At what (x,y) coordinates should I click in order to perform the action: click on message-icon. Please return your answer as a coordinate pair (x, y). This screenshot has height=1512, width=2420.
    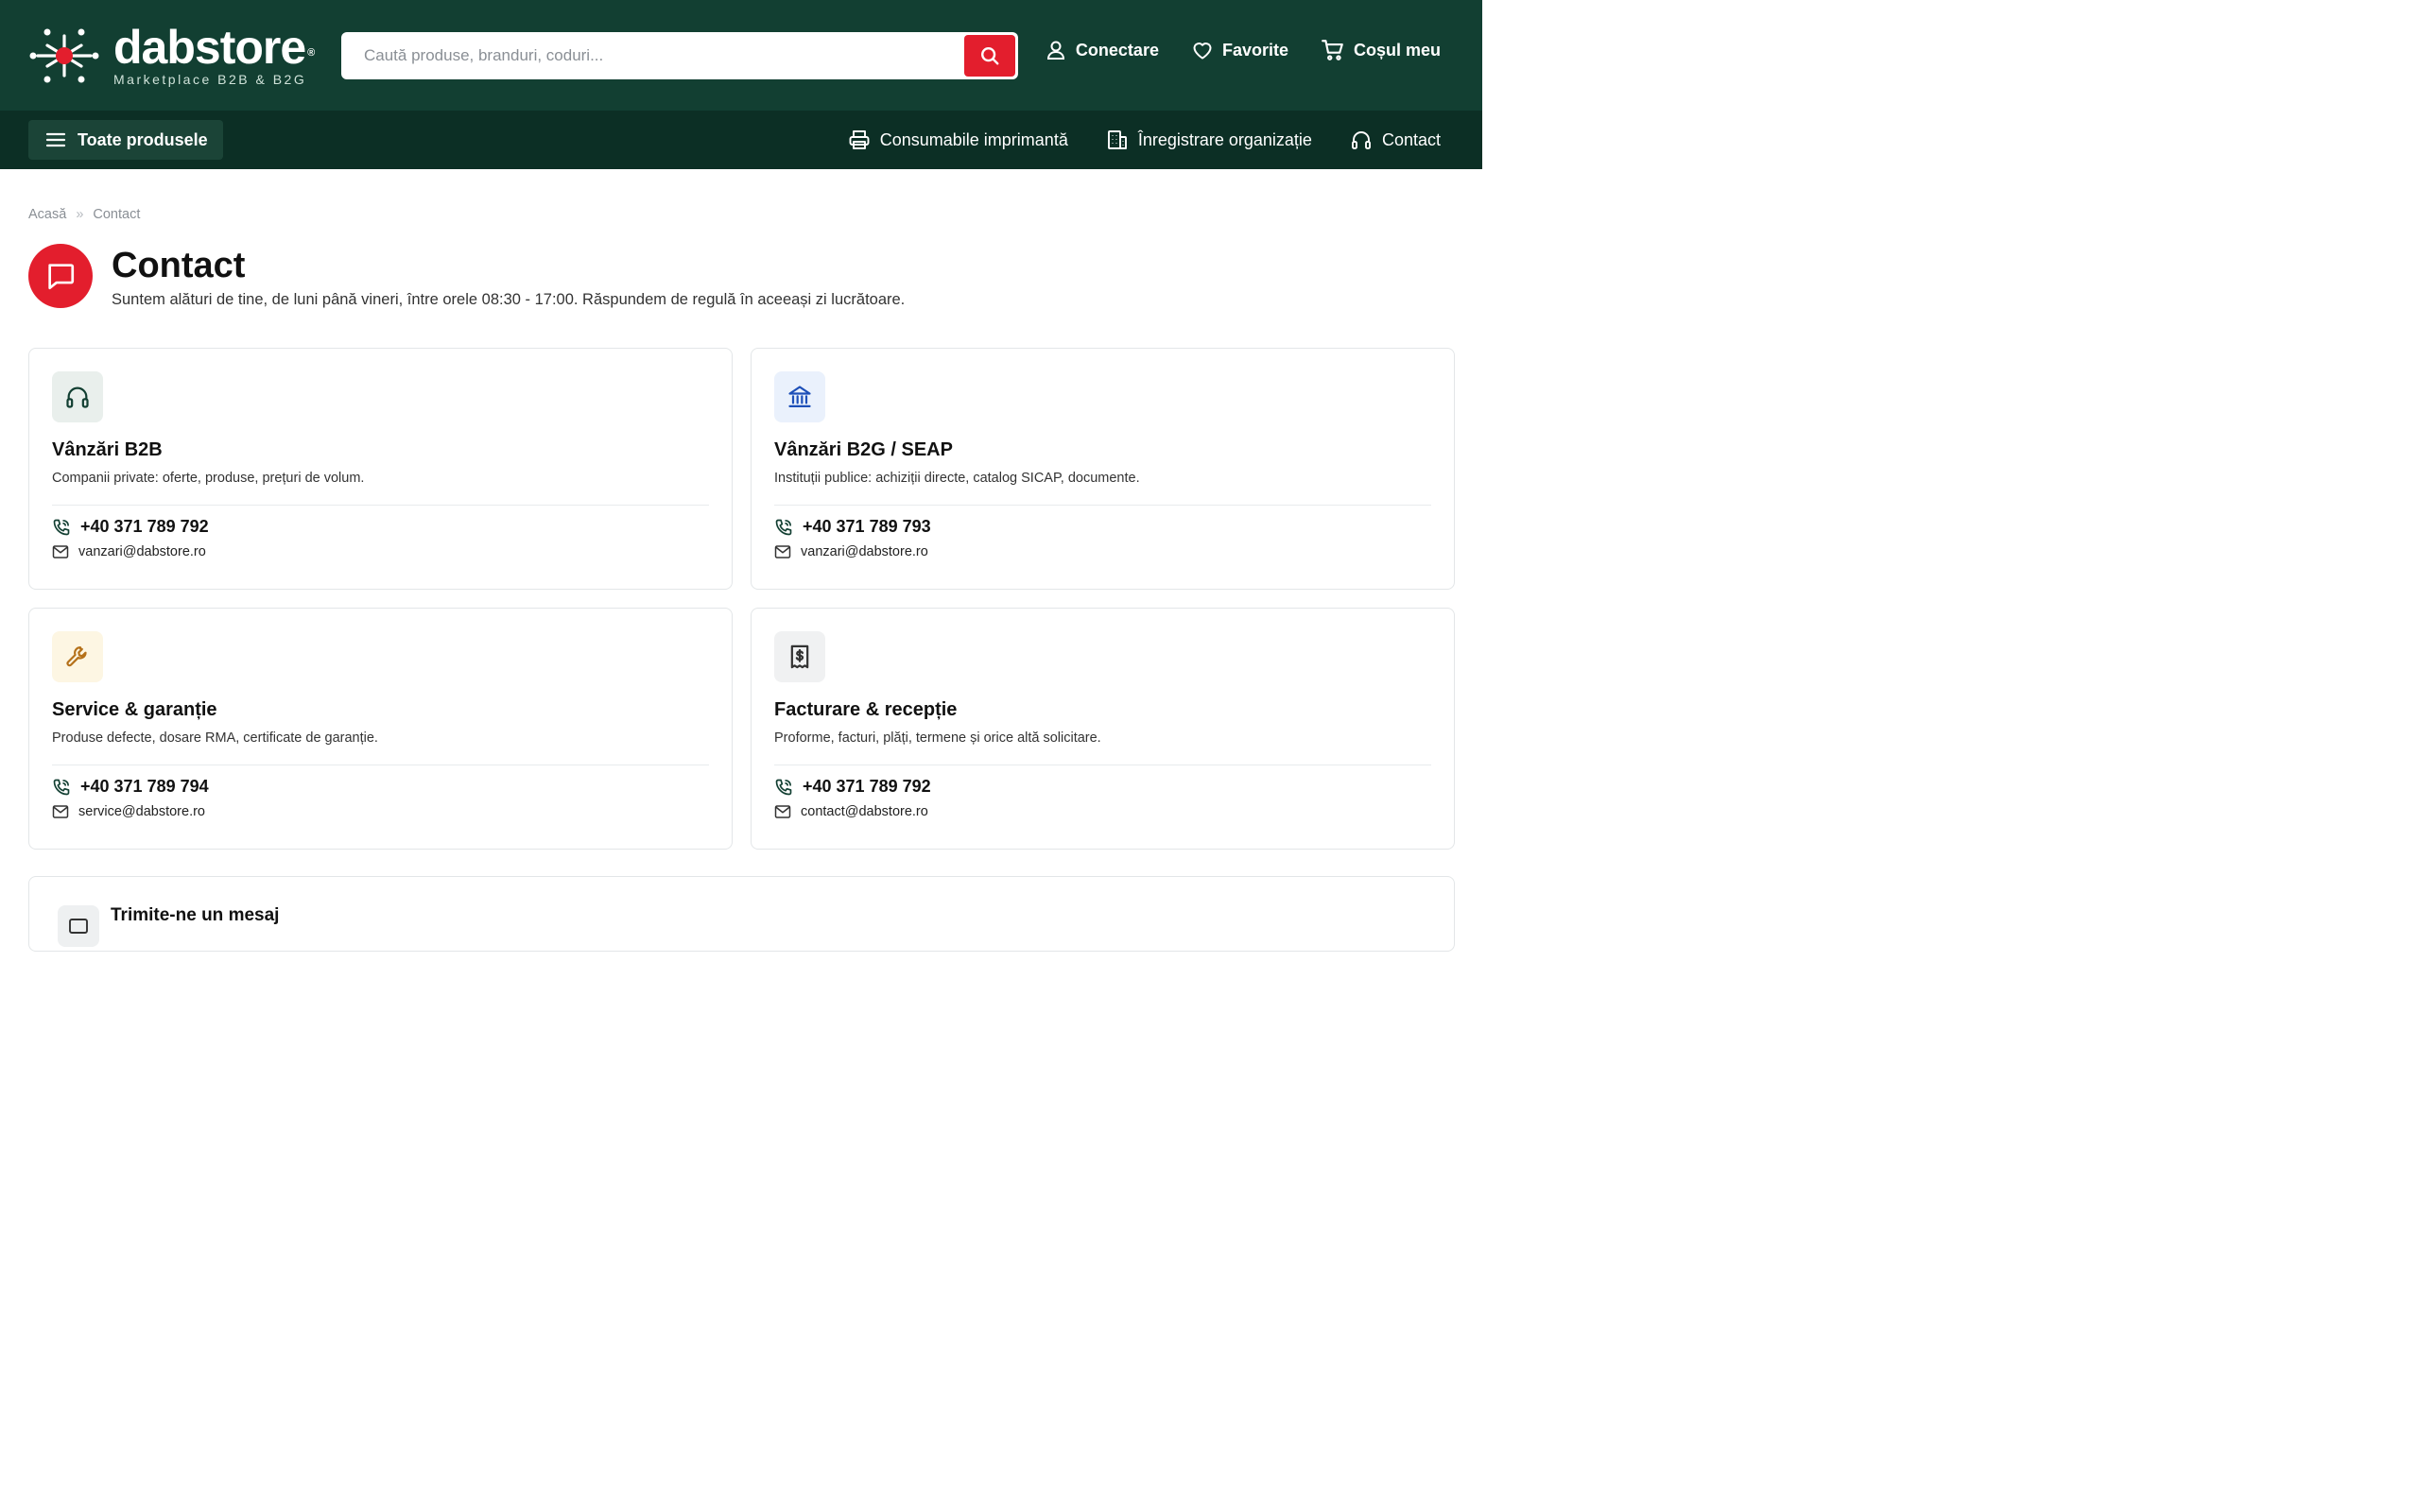
    Looking at the image, I should click on (79, 926).